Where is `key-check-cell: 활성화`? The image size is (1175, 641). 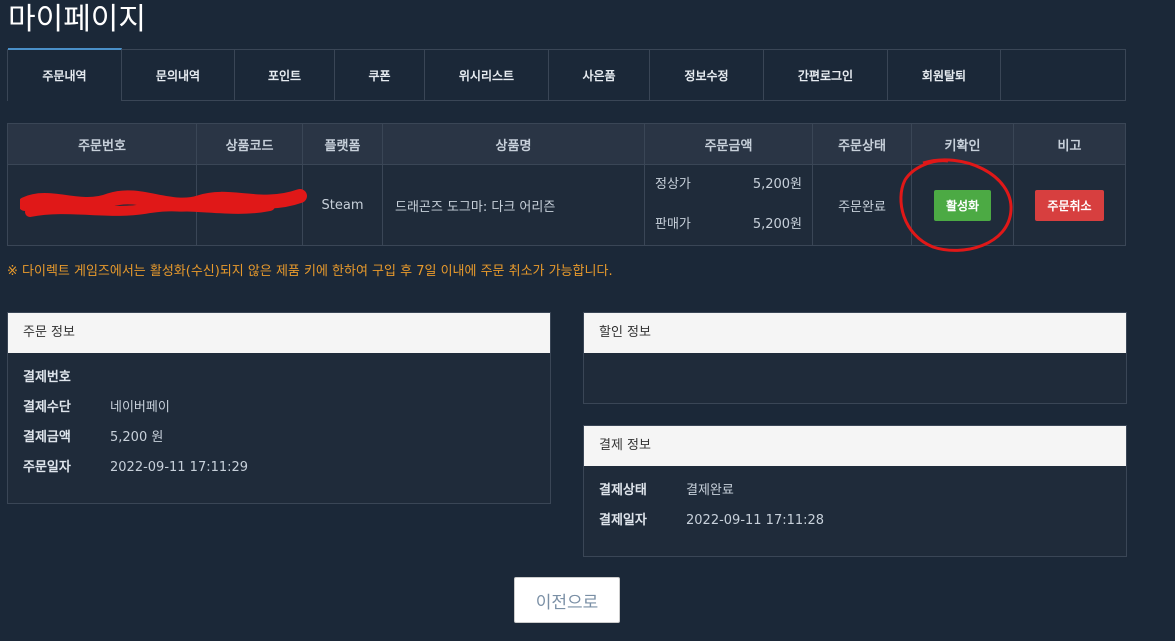
key-check-cell: 활성화 is located at coordinates (962, 205).